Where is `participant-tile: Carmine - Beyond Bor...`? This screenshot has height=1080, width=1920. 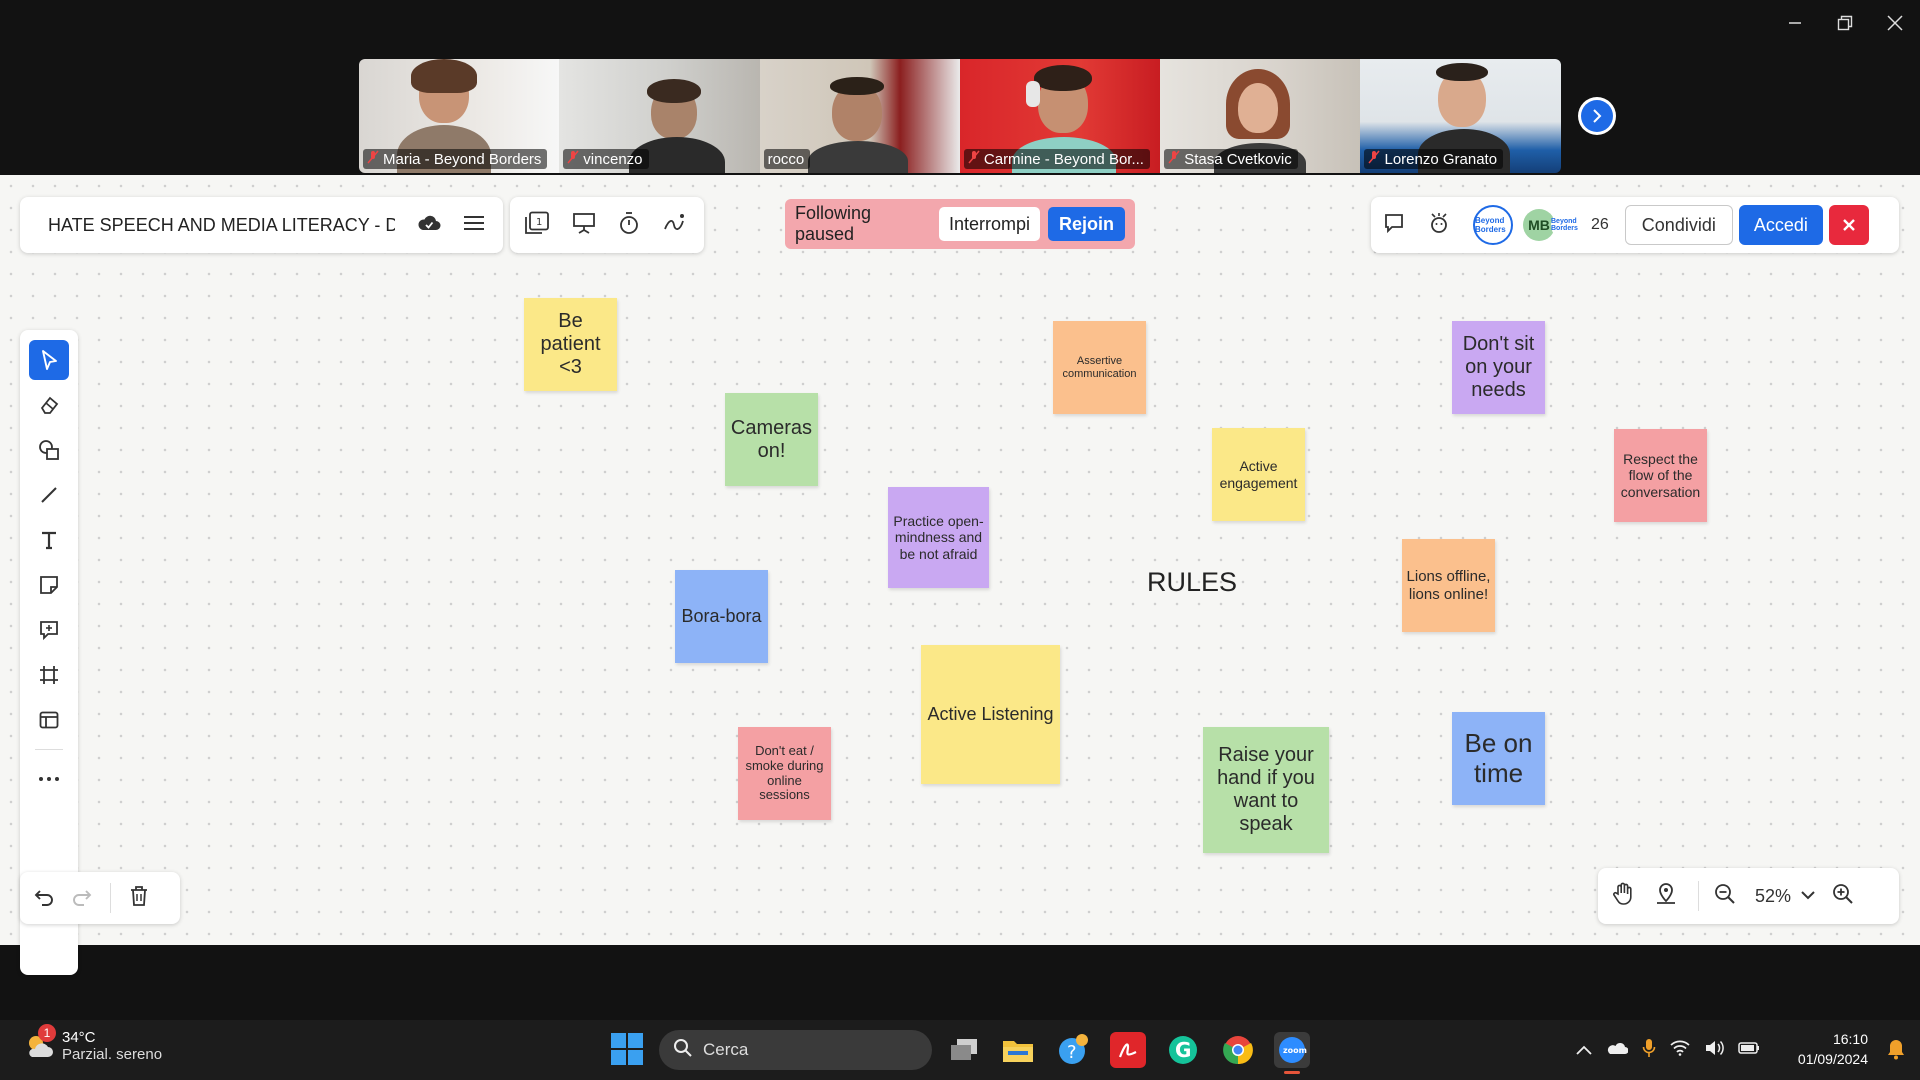 participant-tile: Carmine - Beyond Bor... is located at coordinates (1060, 116).